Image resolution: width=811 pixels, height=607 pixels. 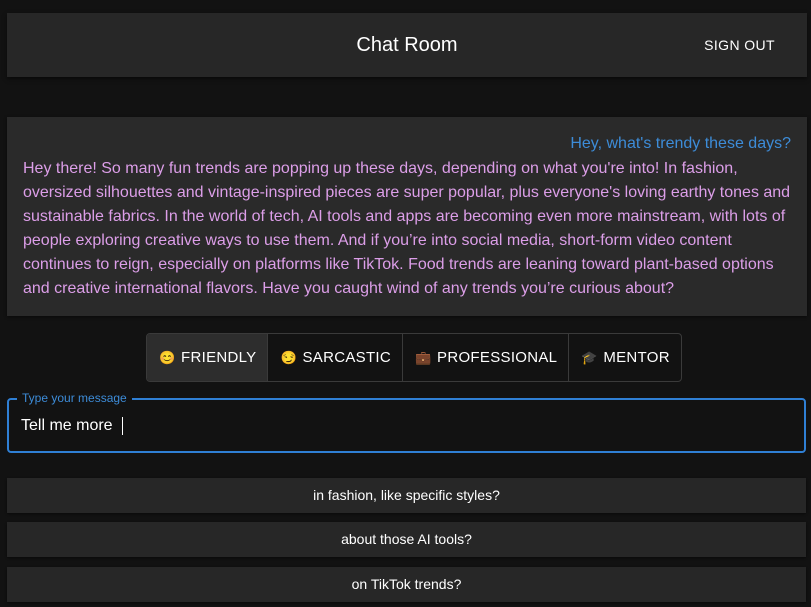 I want to click on user-message: Hey, what's trendy these days?, so click(x=680, y=143).